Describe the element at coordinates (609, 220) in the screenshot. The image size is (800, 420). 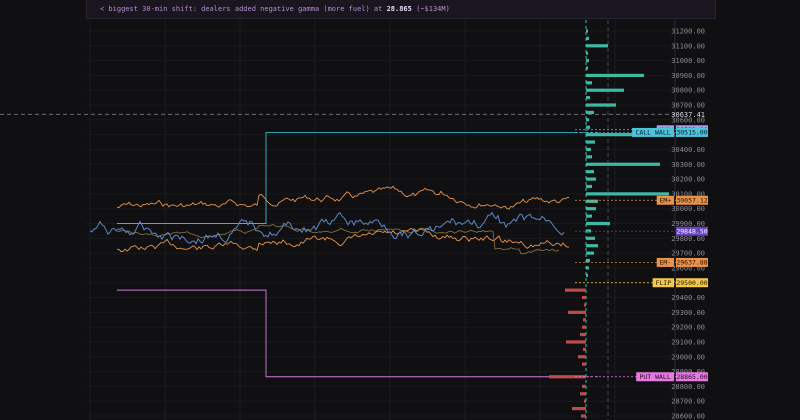
I see `gamma-bars` at that location.